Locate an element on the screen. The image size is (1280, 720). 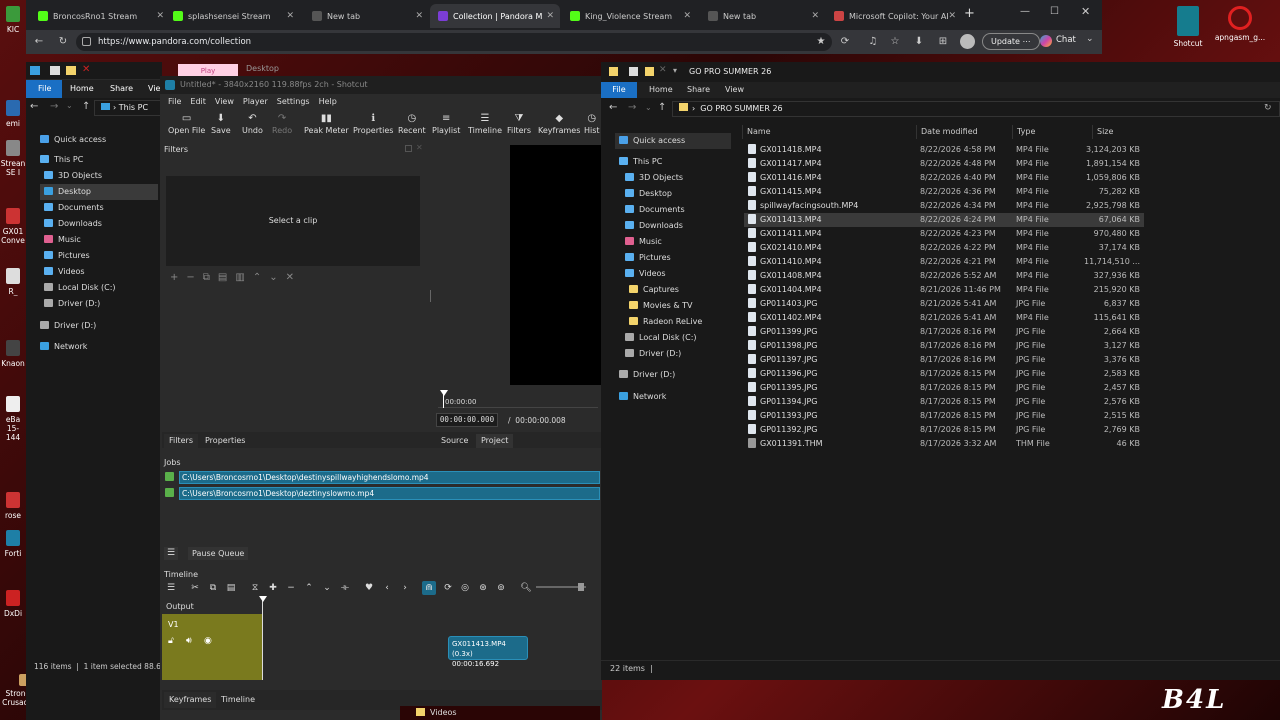
bookmark-star-icon: ★ is located at coordinates (821, 42).